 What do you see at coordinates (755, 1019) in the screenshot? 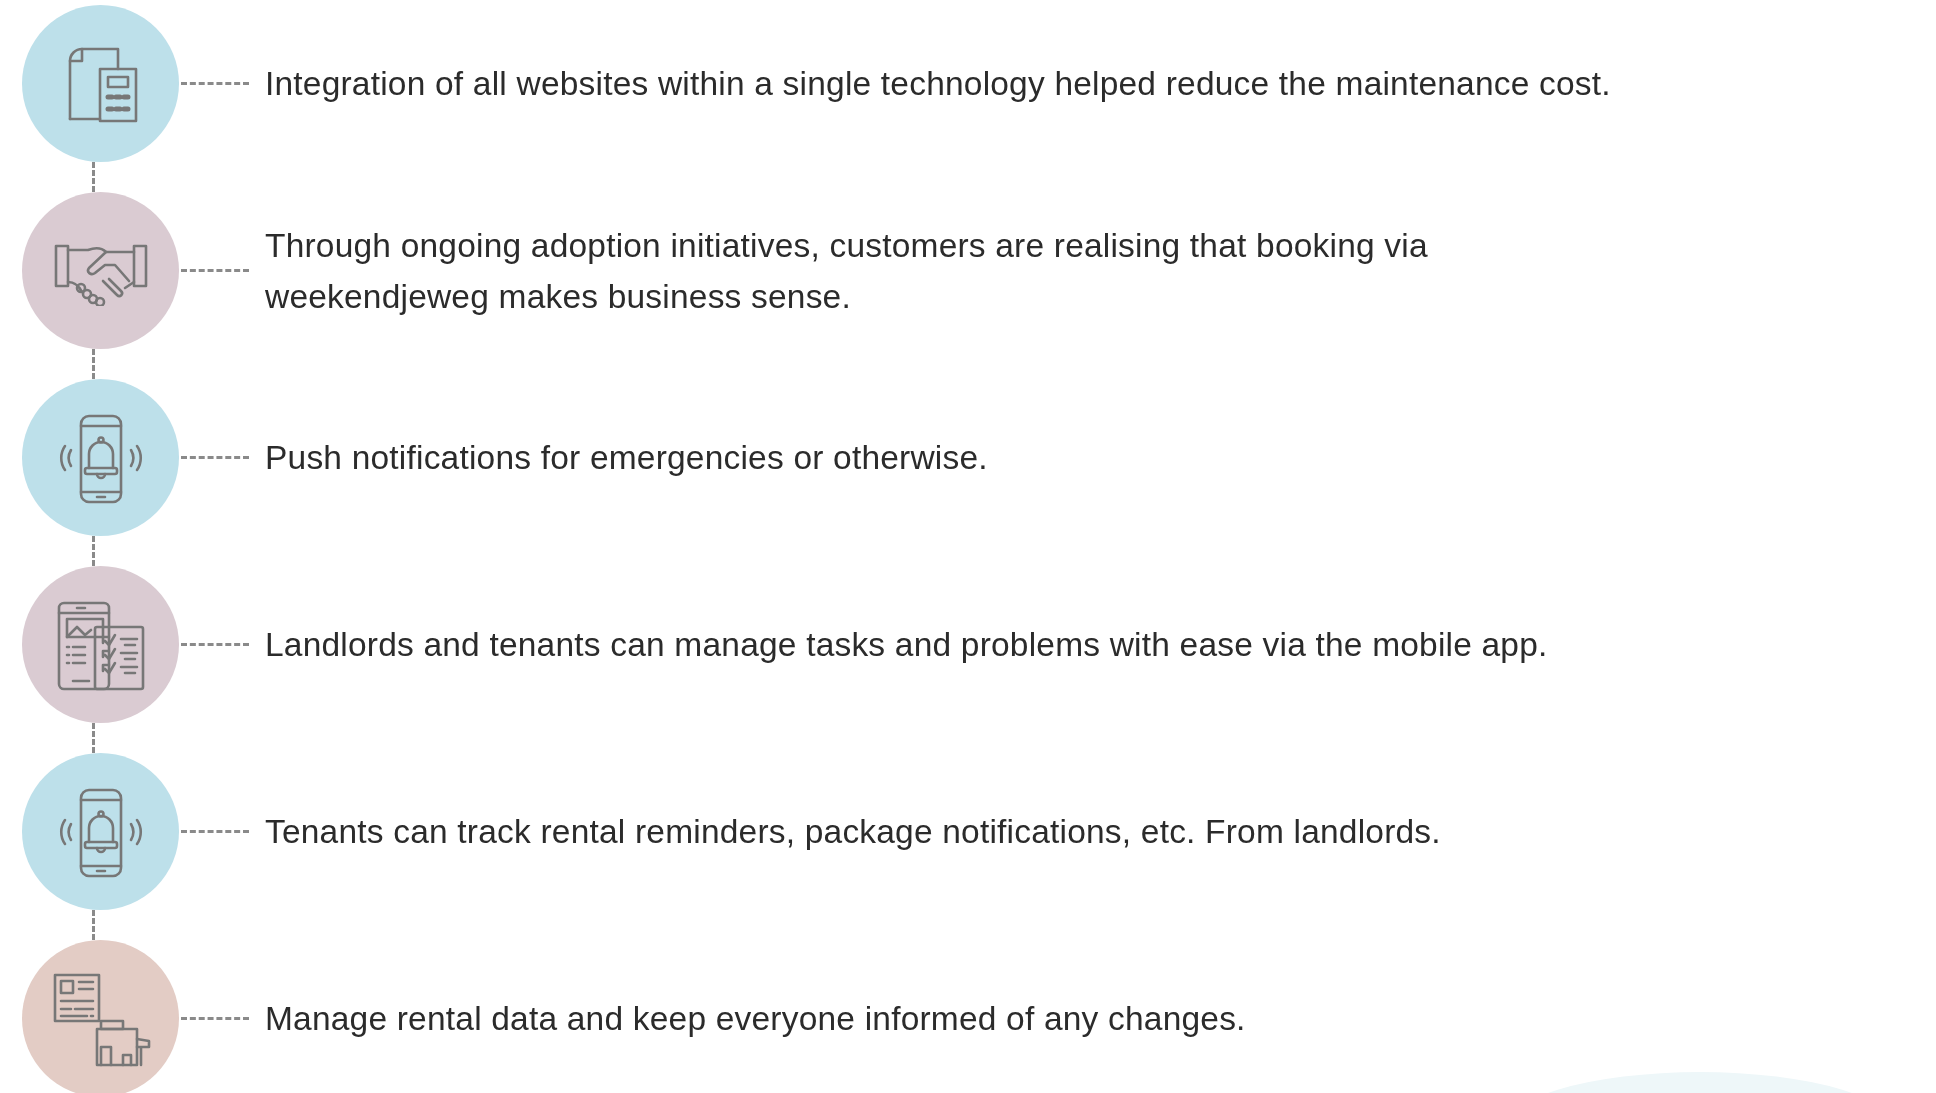
I see `feature-text: Manage rental data and keep everyone informed of any changes.` at bounding box center [755, 1019].